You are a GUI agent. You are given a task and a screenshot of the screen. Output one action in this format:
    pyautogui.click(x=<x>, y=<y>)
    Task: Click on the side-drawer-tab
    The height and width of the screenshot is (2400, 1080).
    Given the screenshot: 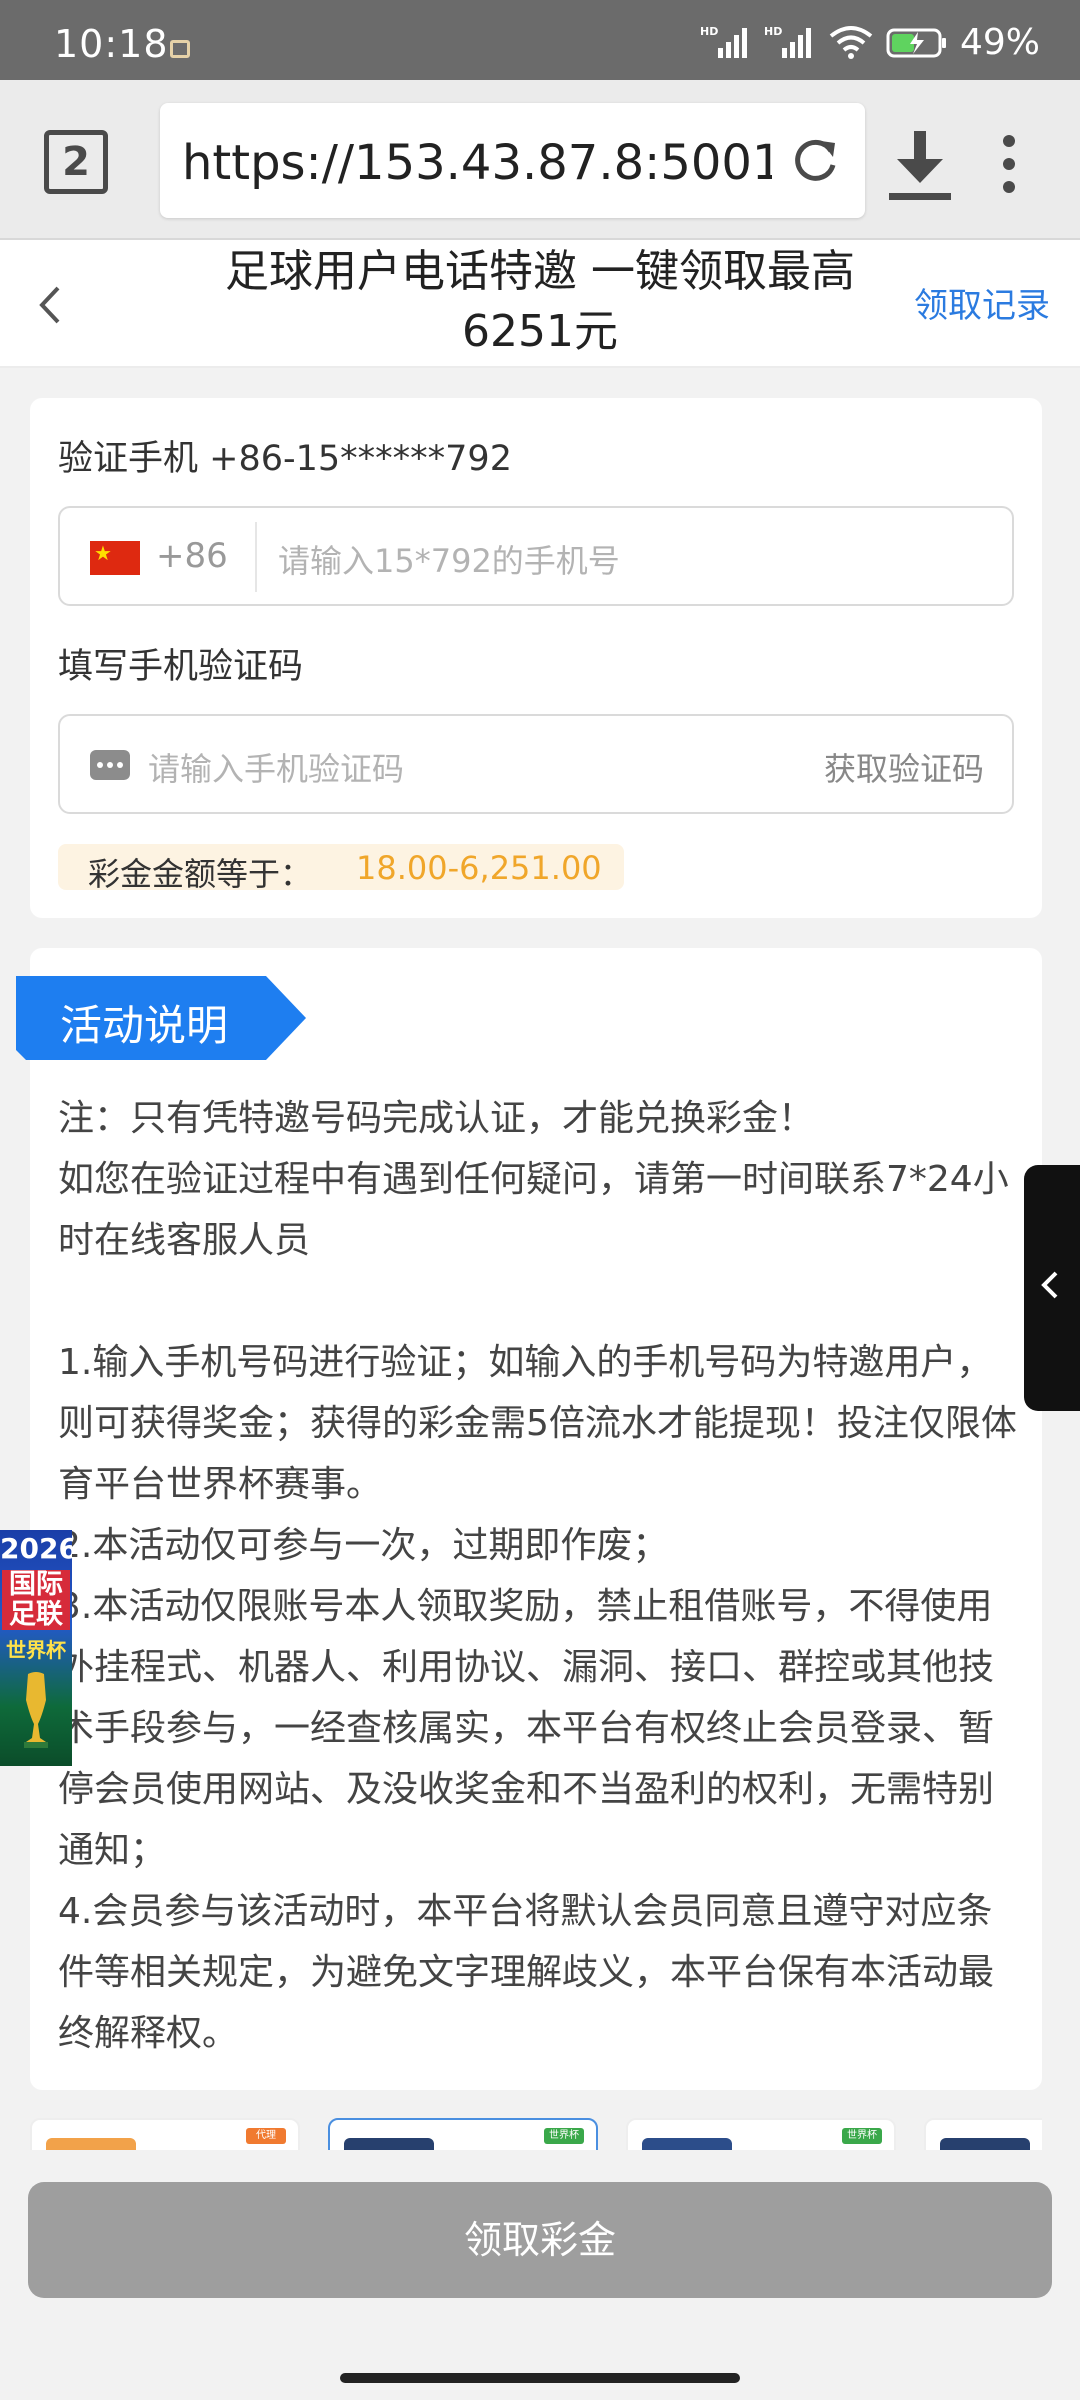 What is the action you would take?
    pyautogui.click(x=1052, y=1288)
    